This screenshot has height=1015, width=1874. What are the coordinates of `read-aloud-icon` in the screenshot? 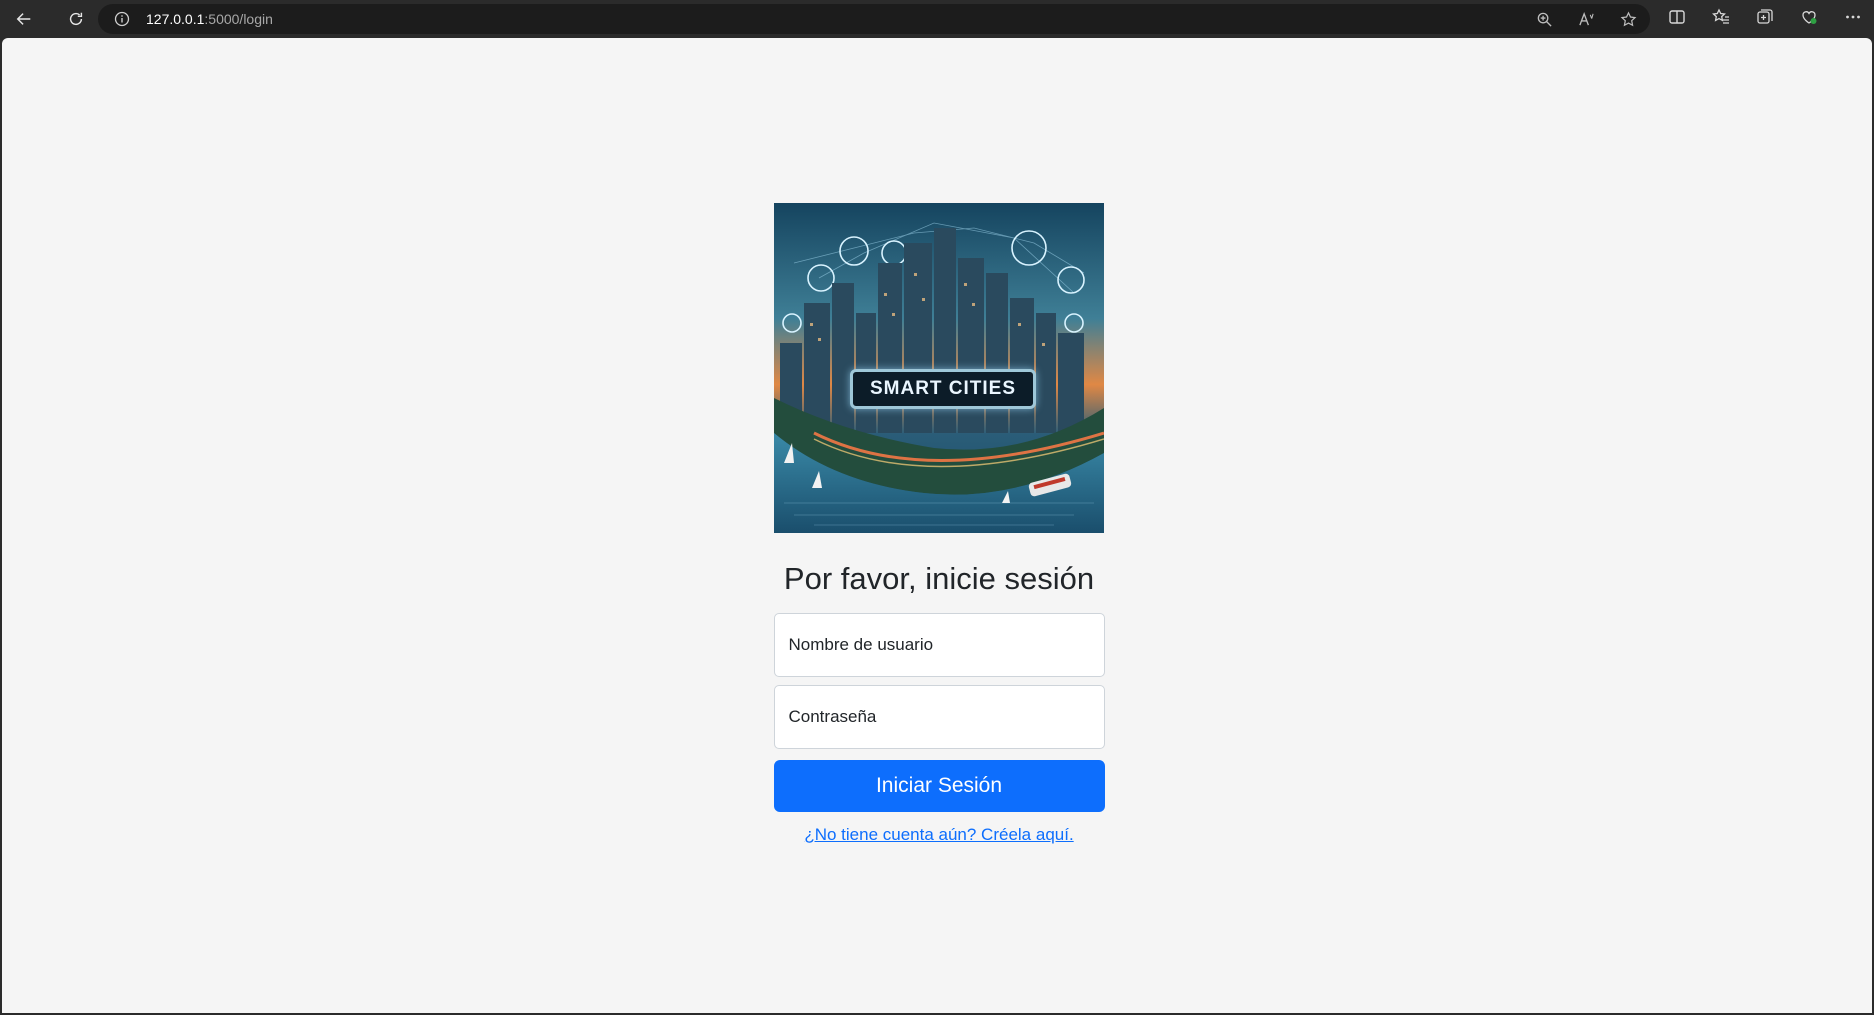 It's located at (1586, 19).